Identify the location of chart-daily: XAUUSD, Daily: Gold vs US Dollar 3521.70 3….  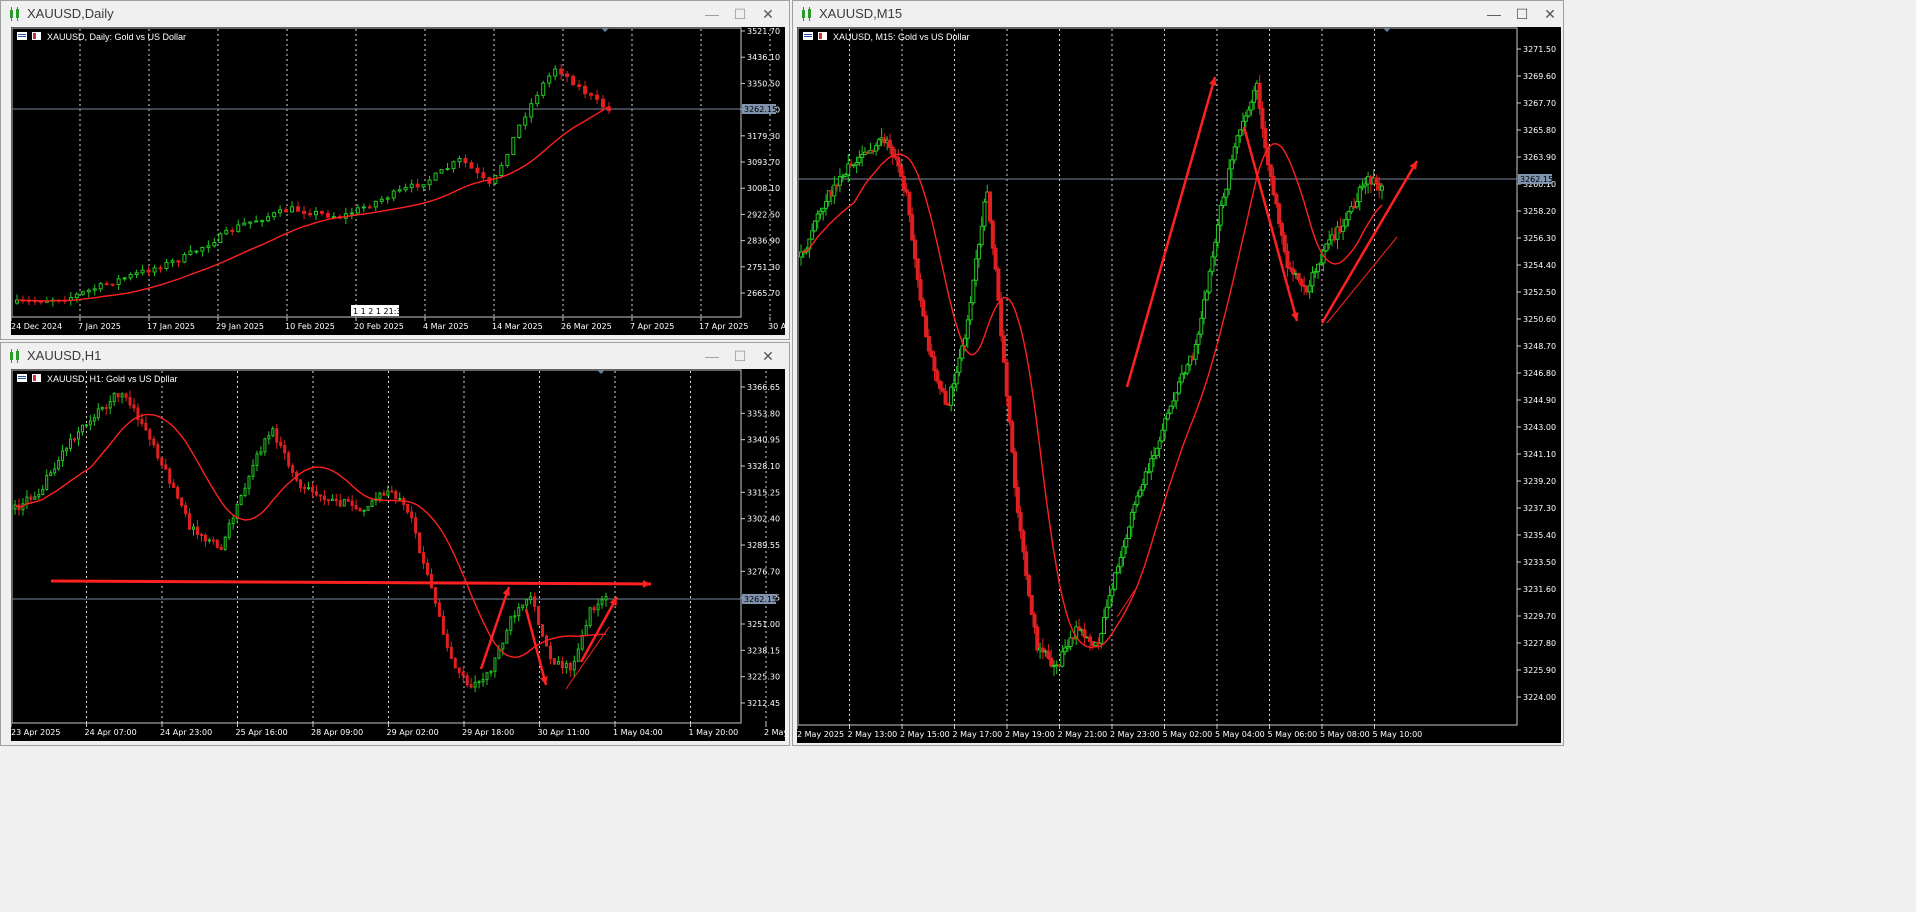
(398, 181).